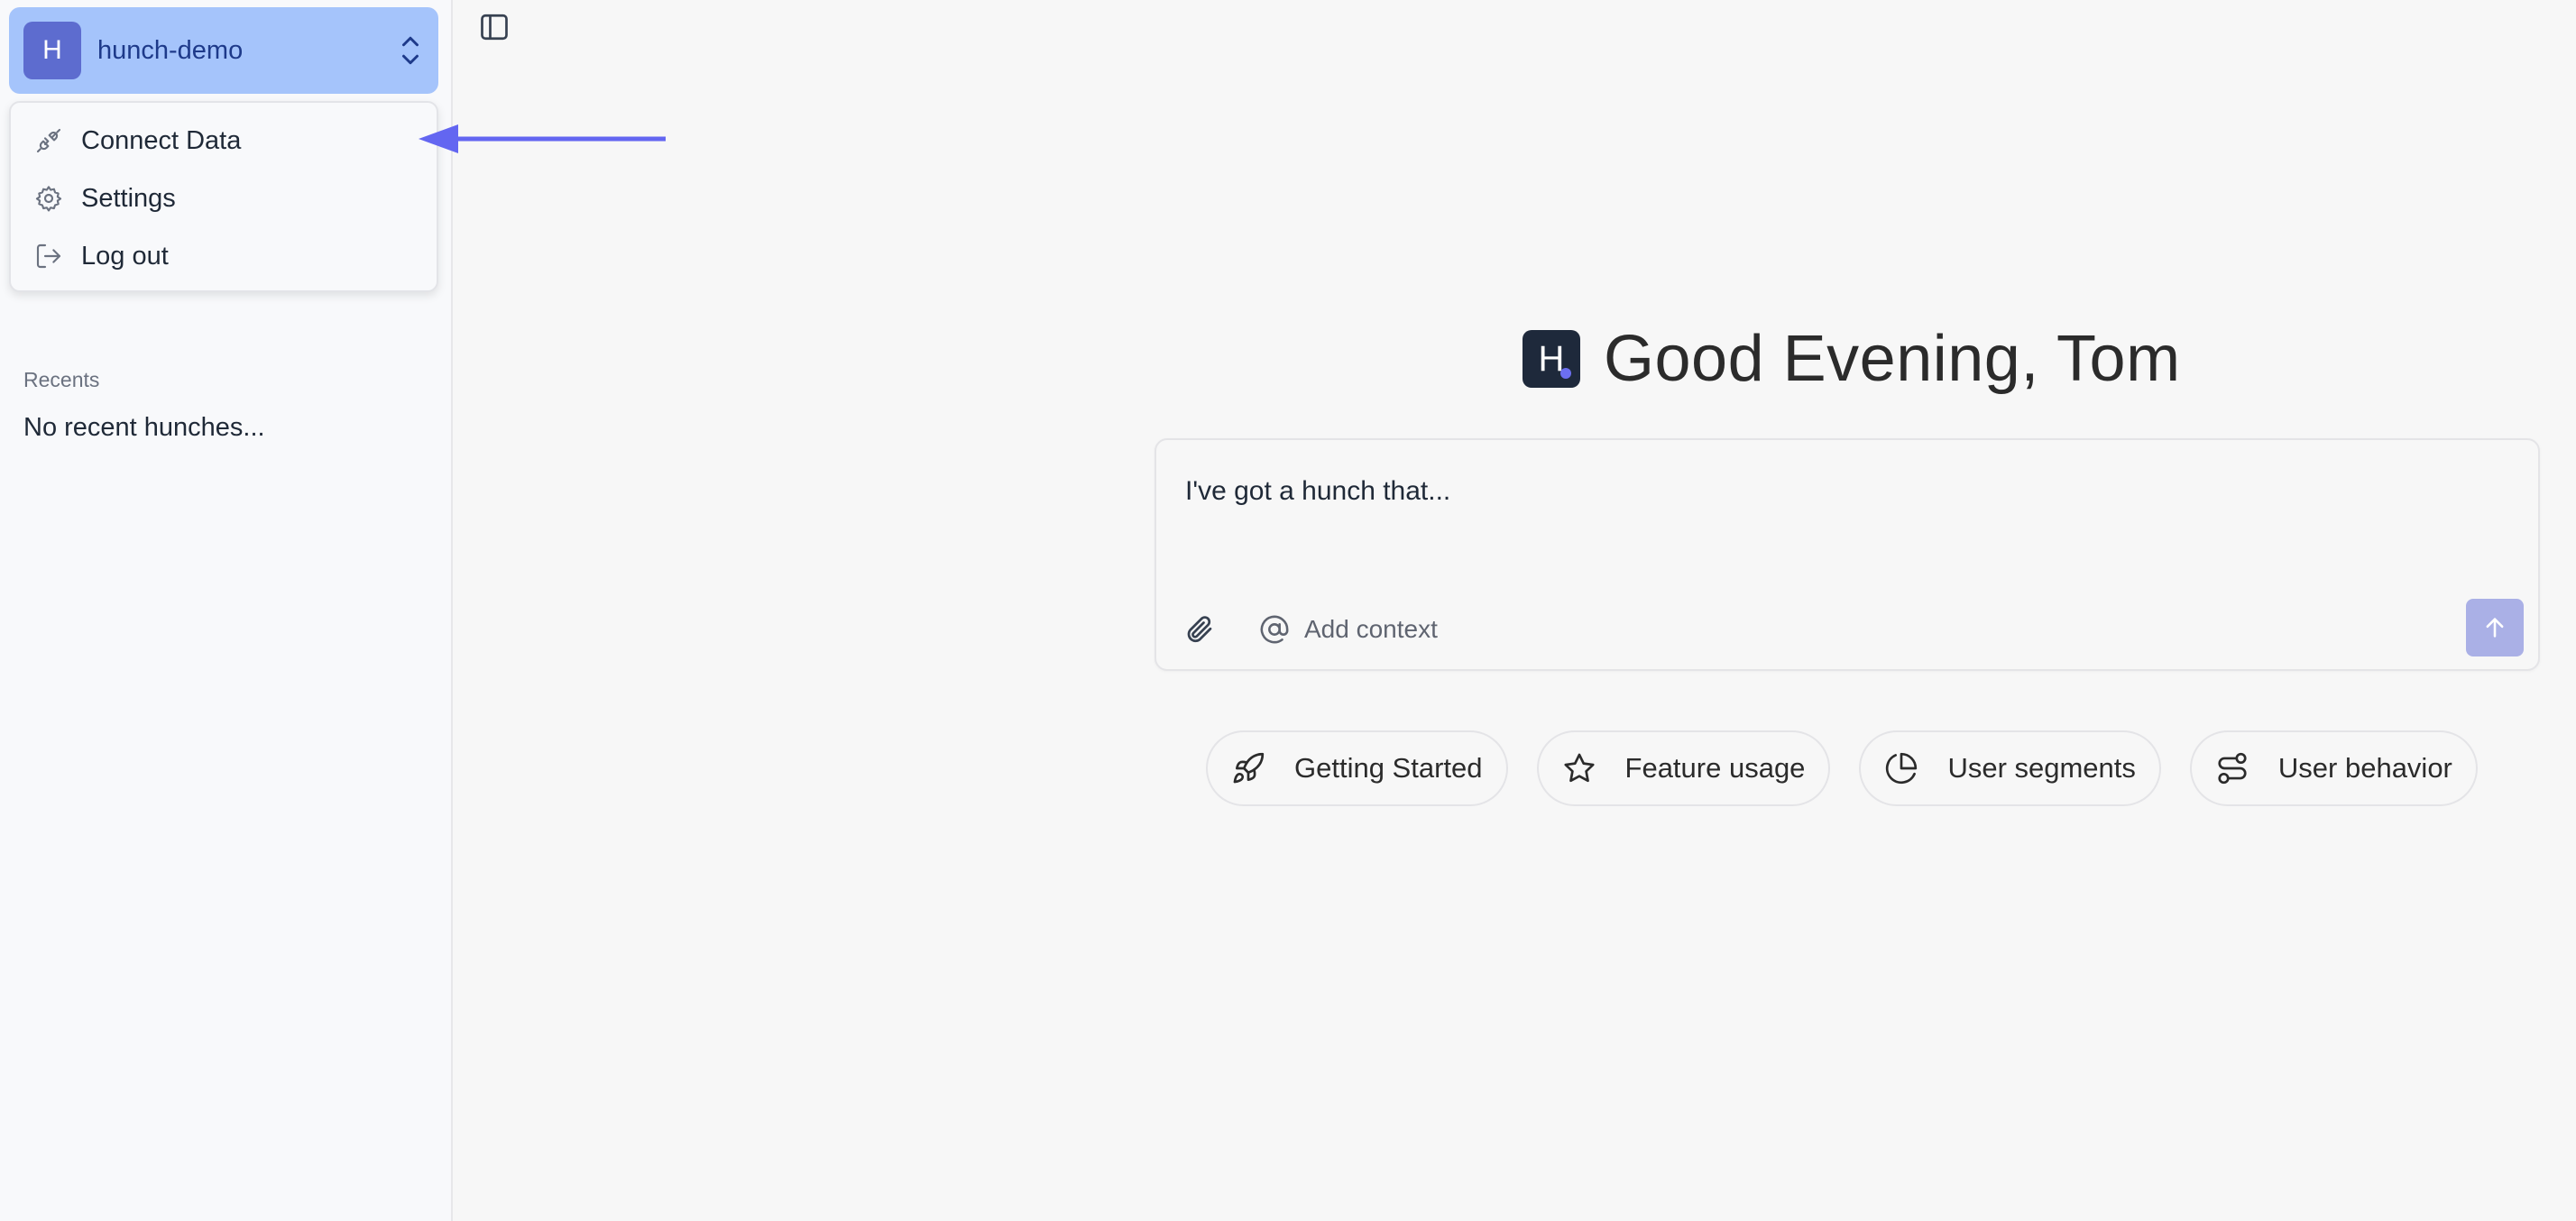 The width and height of the screenshot is (2576, 1221). I want to click on chip-getting-started: Getting Started, so click(1357, 768).